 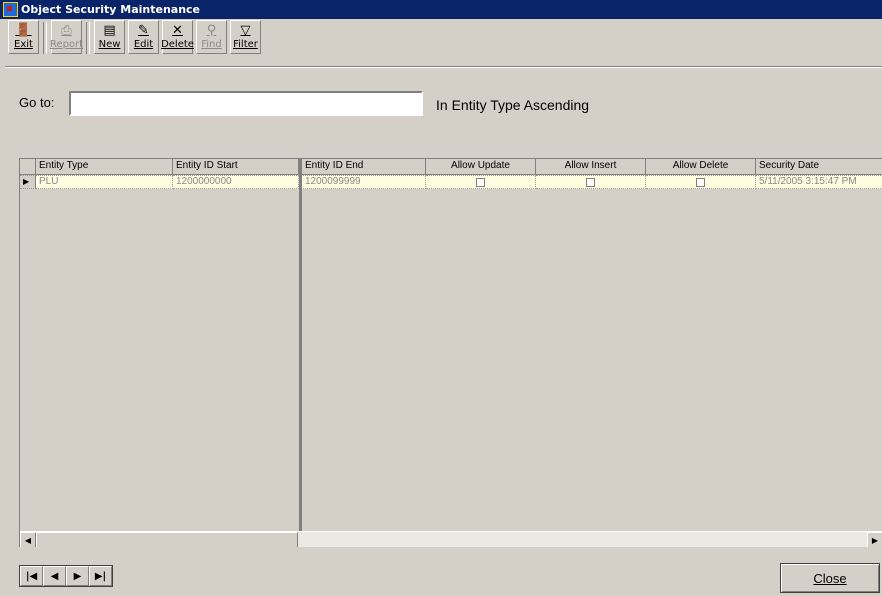 I want to click on close-button: Close, so click(x=830, y=578).